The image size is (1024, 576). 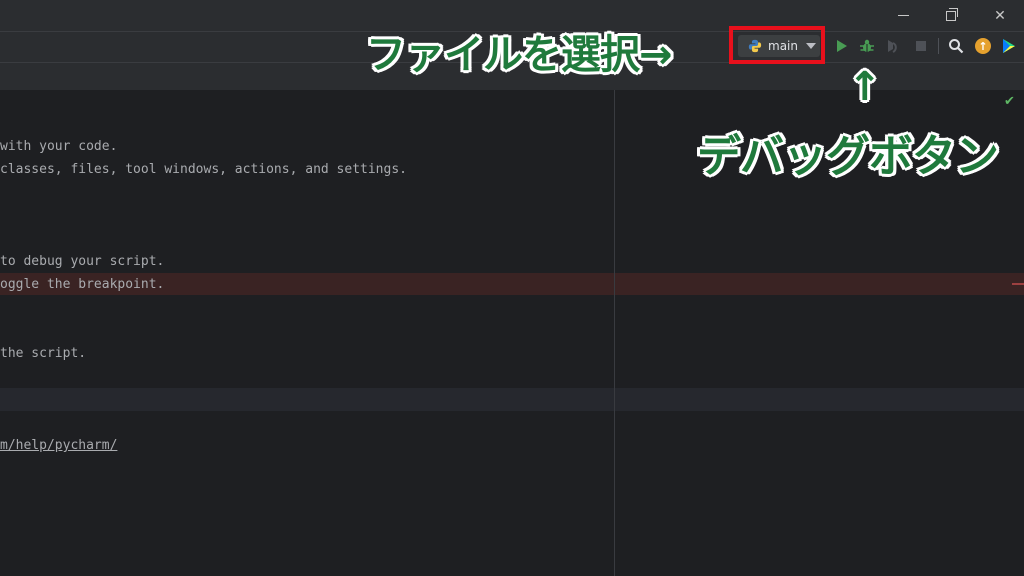 I want to click on coverage-icon, so click(x=892, y=46).